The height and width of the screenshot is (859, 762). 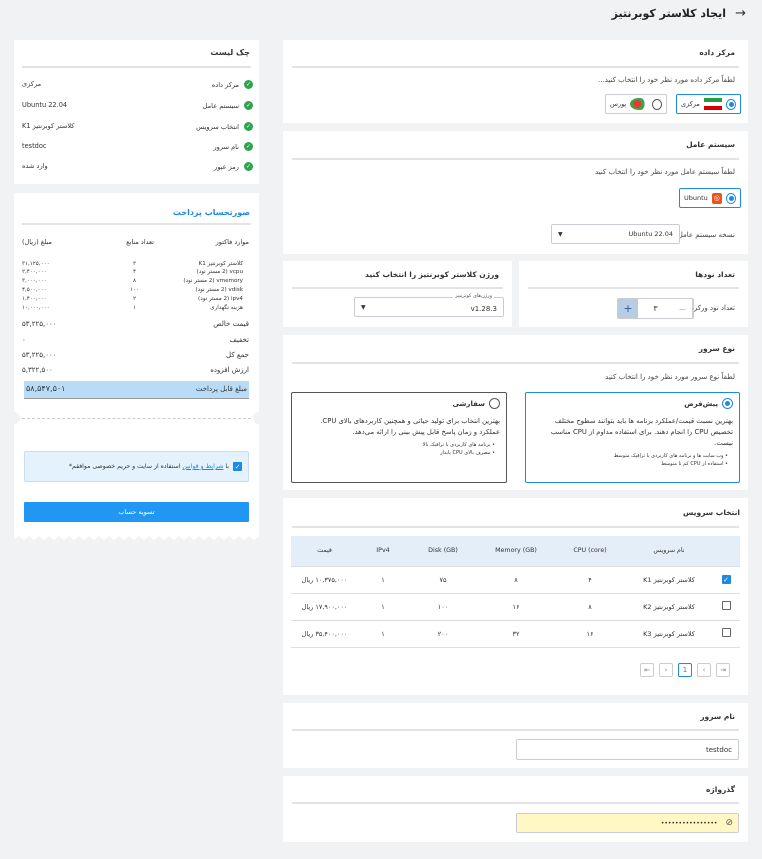 I want to click on page-1-button: 1, so click(x=685, y=670).